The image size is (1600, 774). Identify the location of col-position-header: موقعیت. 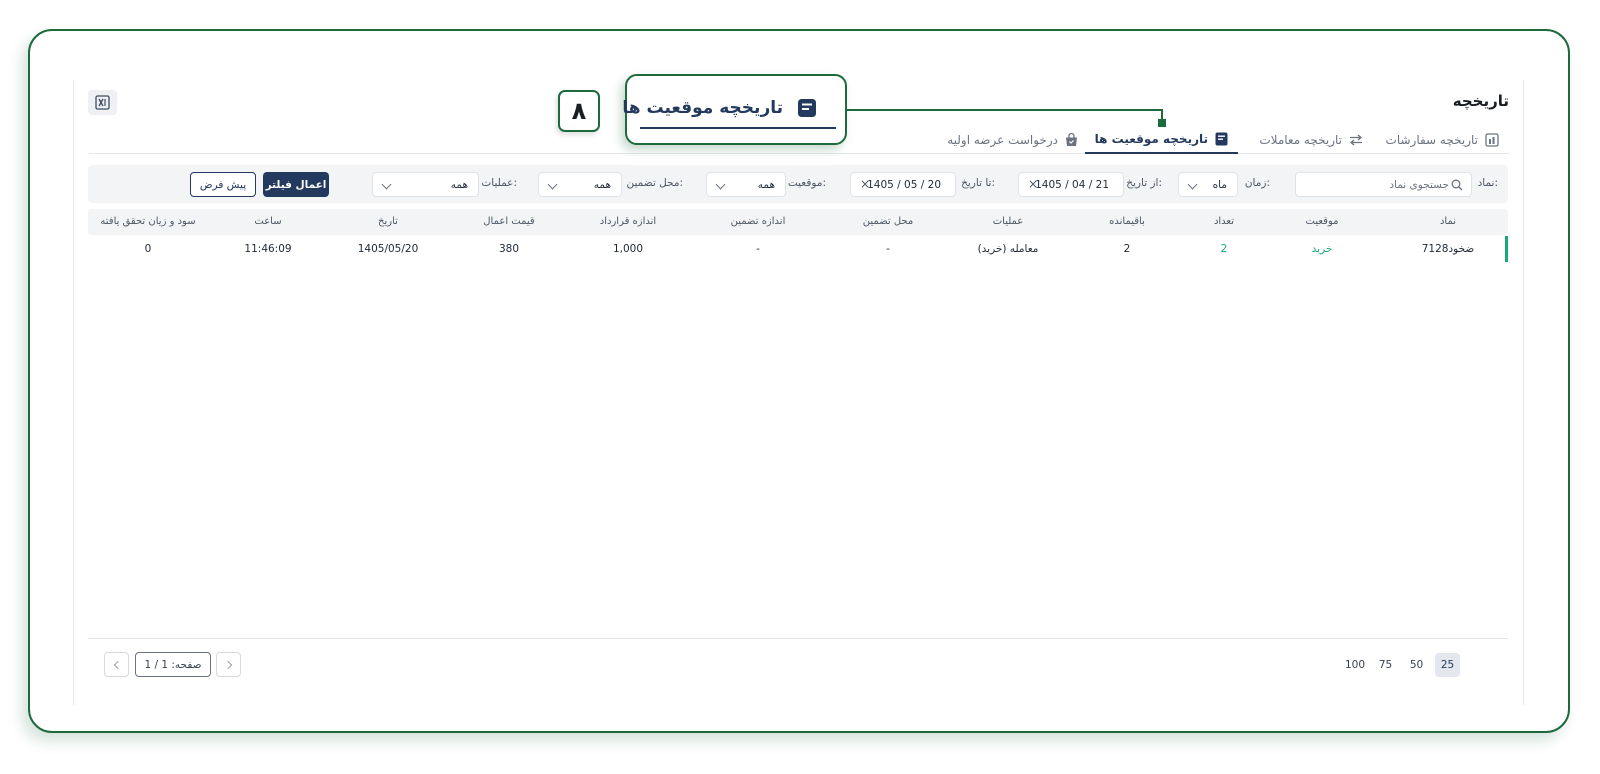
(1322, 221).